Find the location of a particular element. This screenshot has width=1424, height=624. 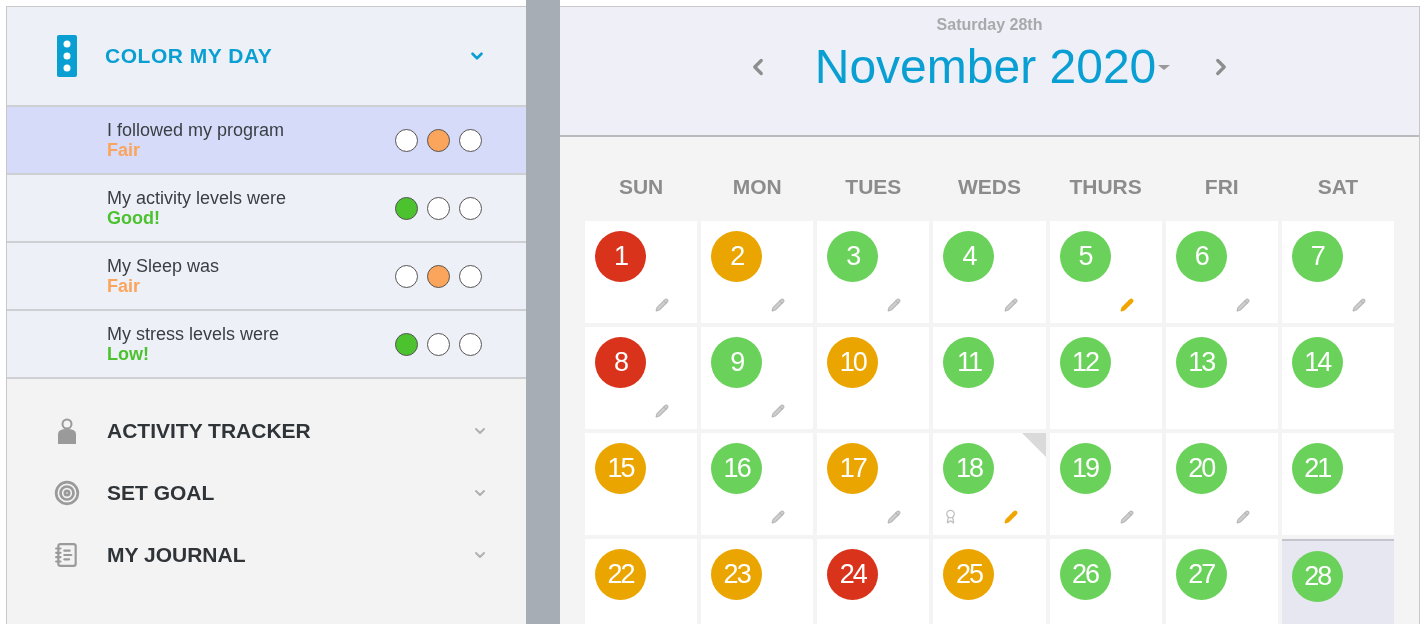

day-cell: 27 is located at coordinates (1221, 581).